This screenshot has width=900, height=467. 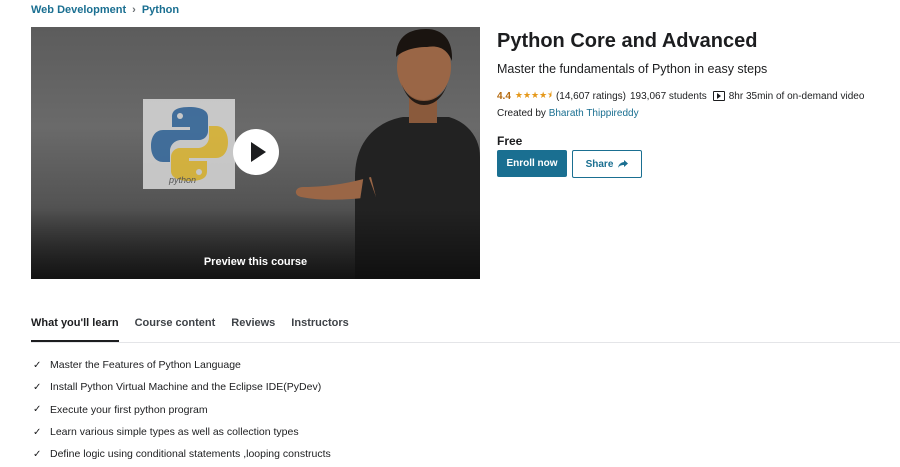 I want to click on instructor-link: Bharath Thippireddy, so click(x=594, y=113).